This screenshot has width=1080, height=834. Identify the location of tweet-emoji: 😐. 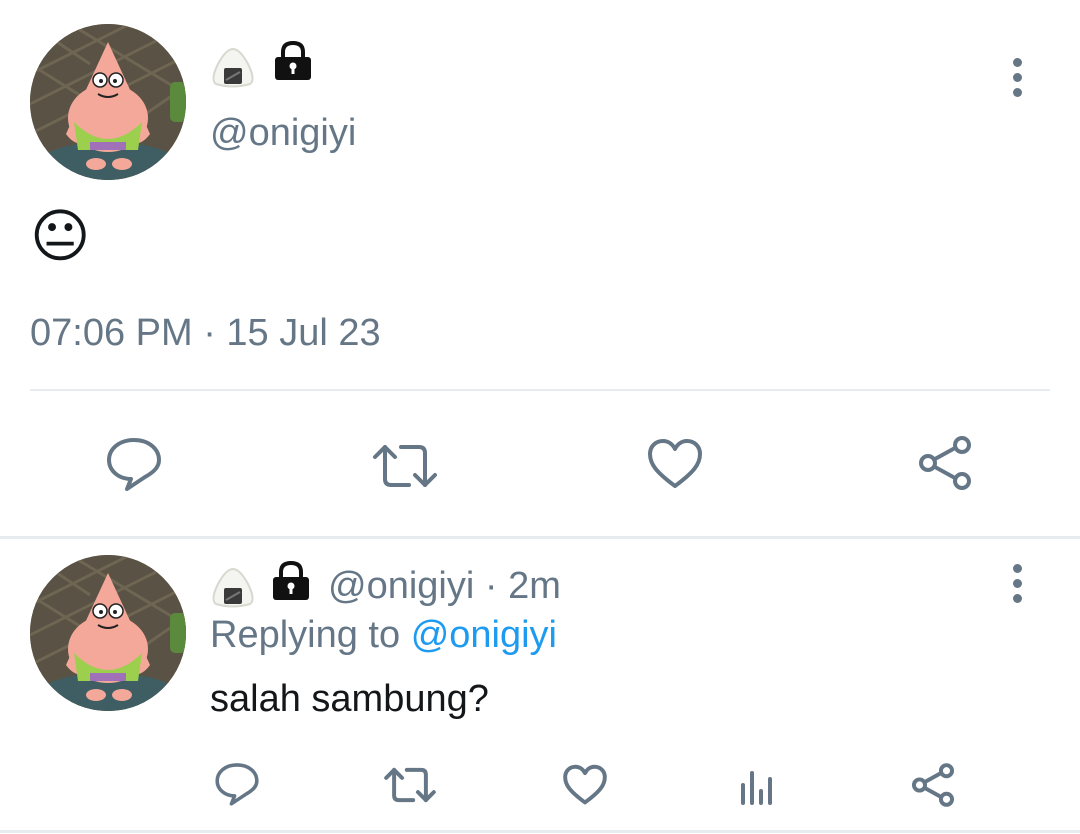
(60, 236).